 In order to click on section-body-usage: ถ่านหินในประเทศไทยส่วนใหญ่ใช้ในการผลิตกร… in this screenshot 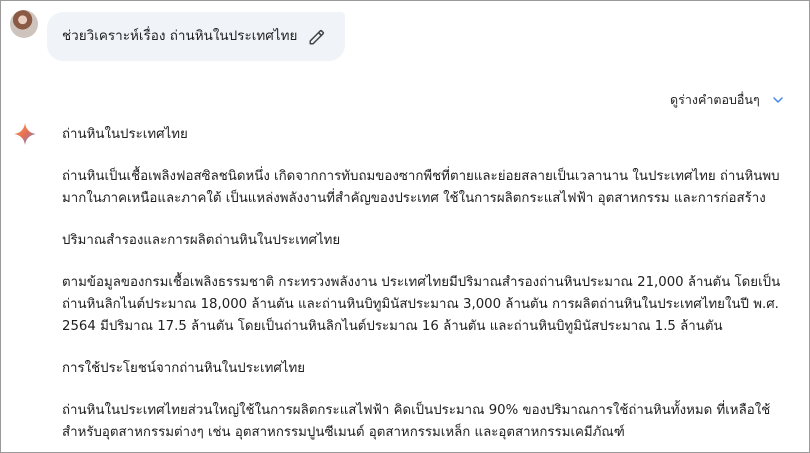, I will do `click(416, 421)`.